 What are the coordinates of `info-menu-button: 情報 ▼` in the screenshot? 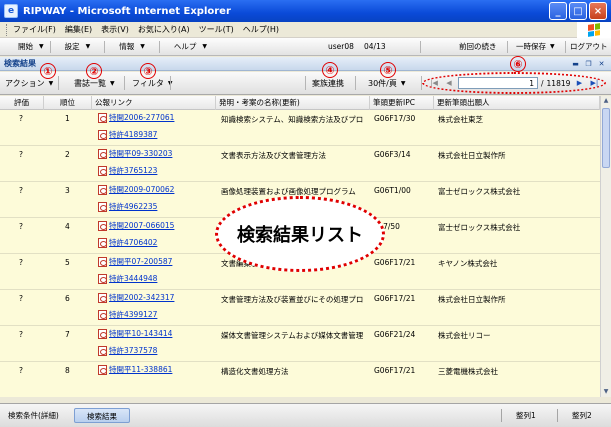 It's located at (132, 47).